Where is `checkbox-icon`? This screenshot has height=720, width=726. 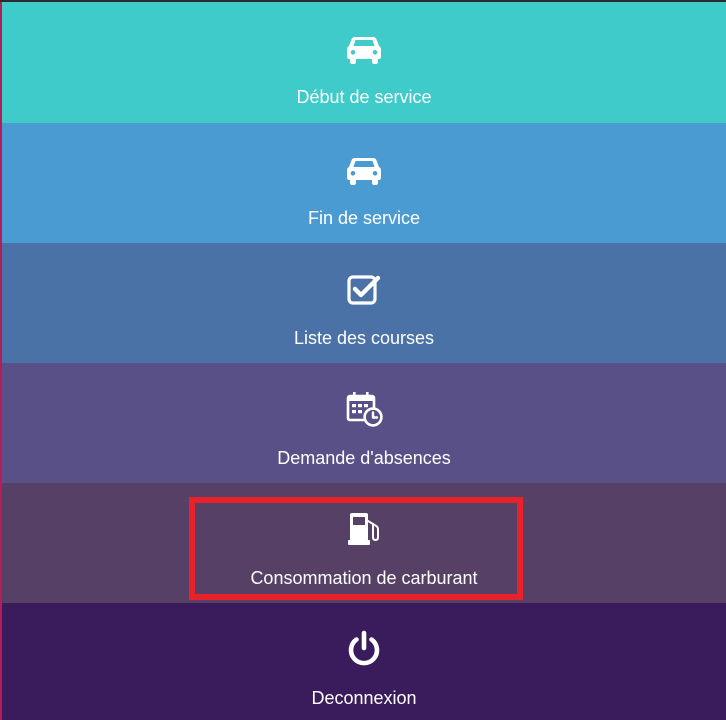 checkbox-icon is located at coordinates (364, 290).